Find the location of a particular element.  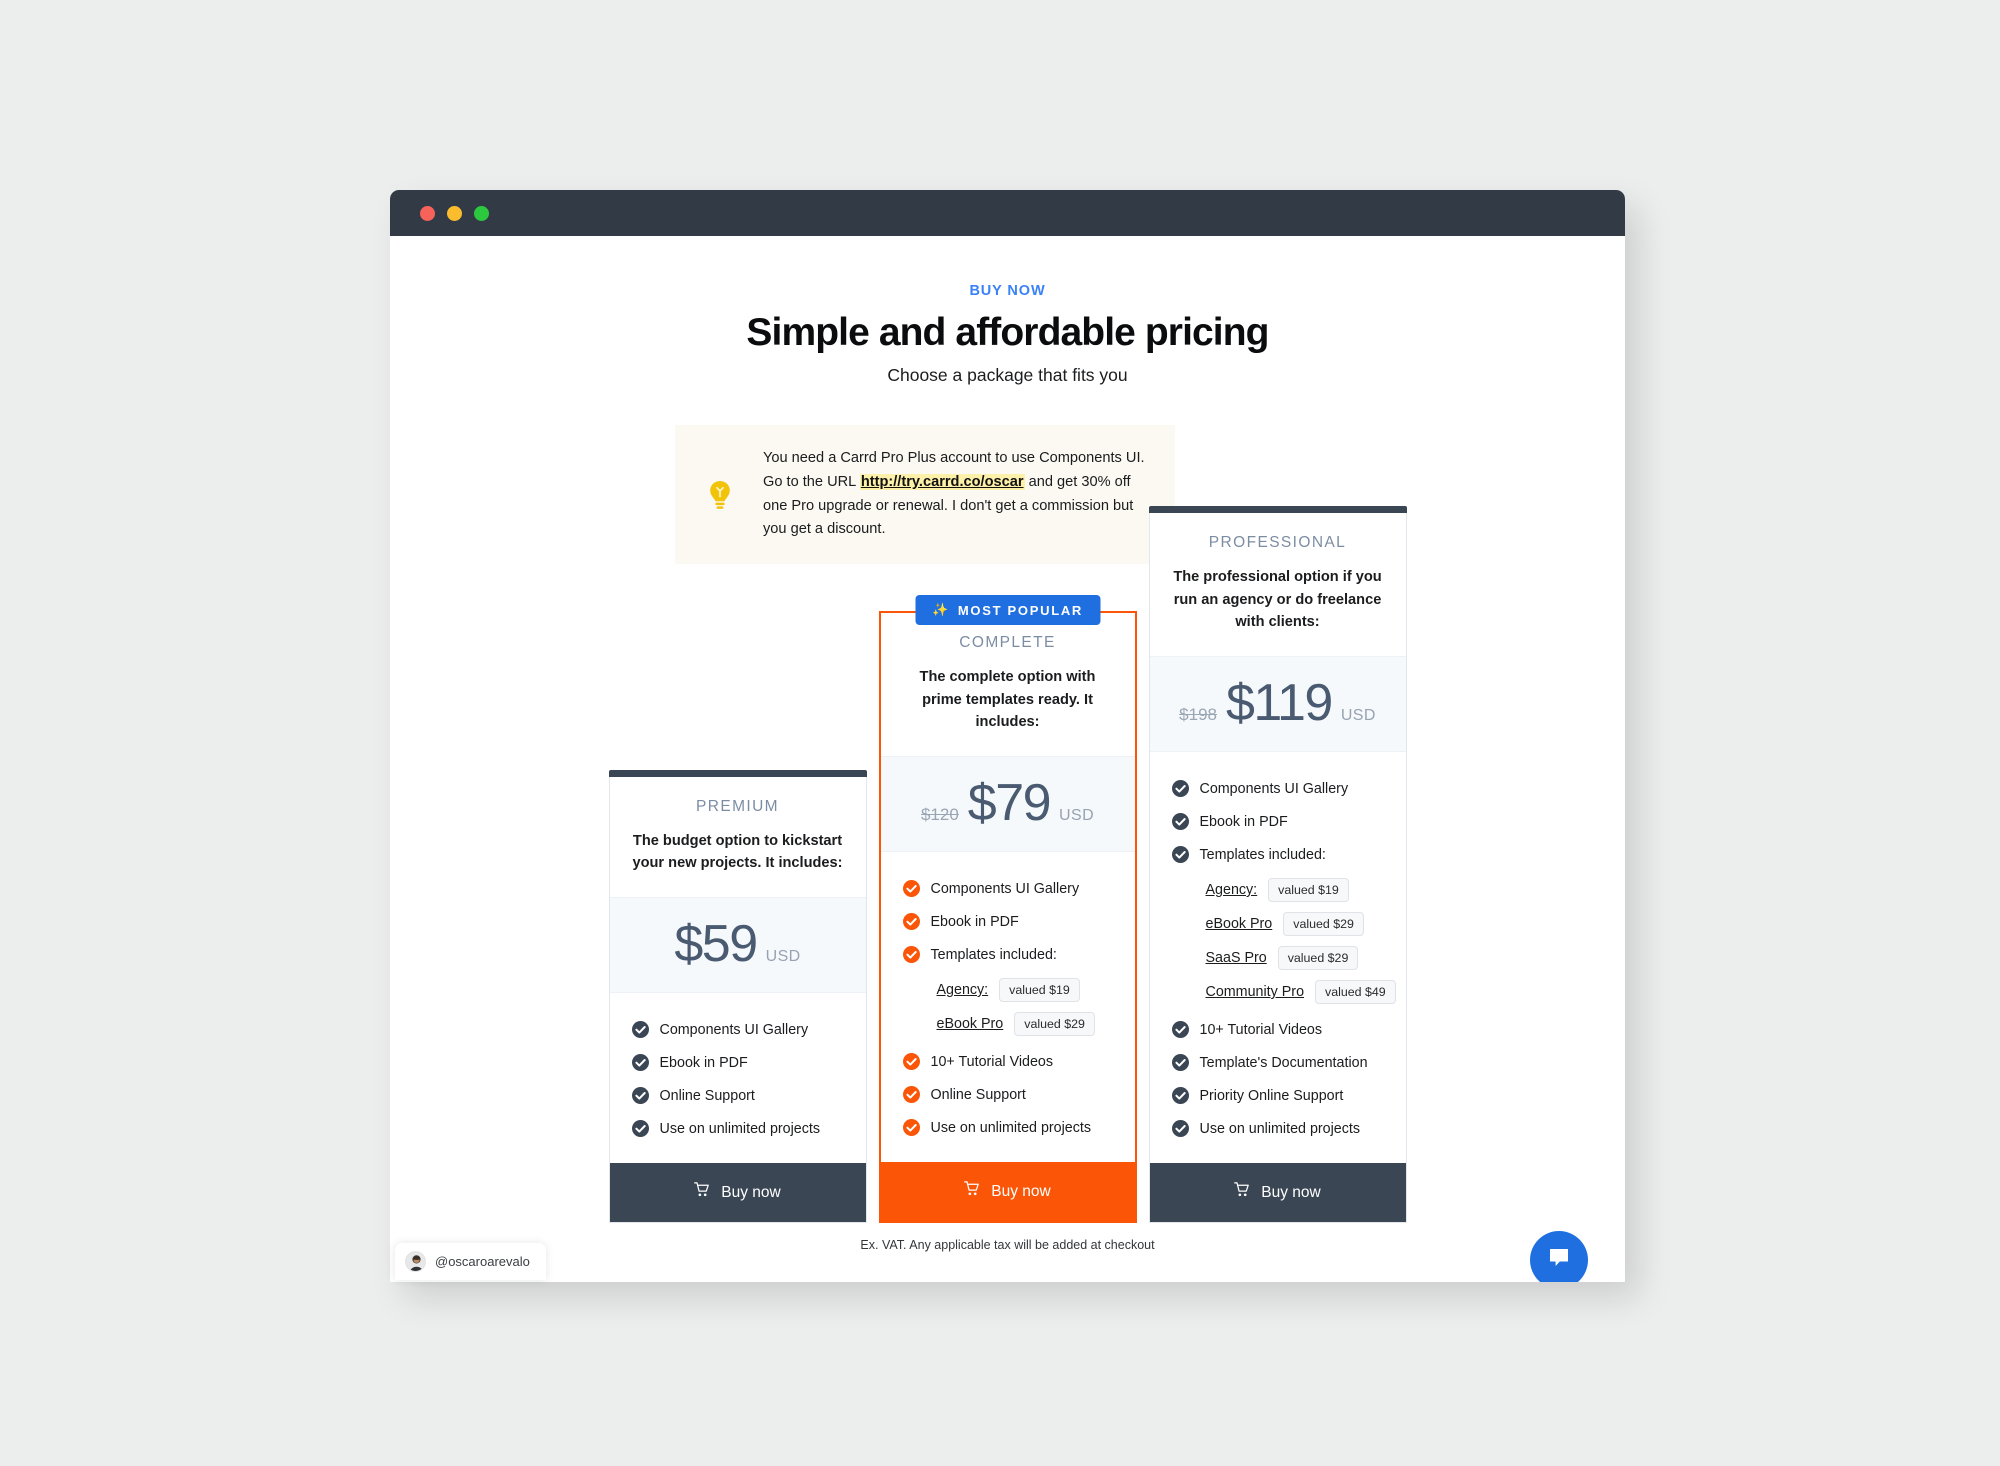

maximize-window-button is located at coordinates (481, 213).